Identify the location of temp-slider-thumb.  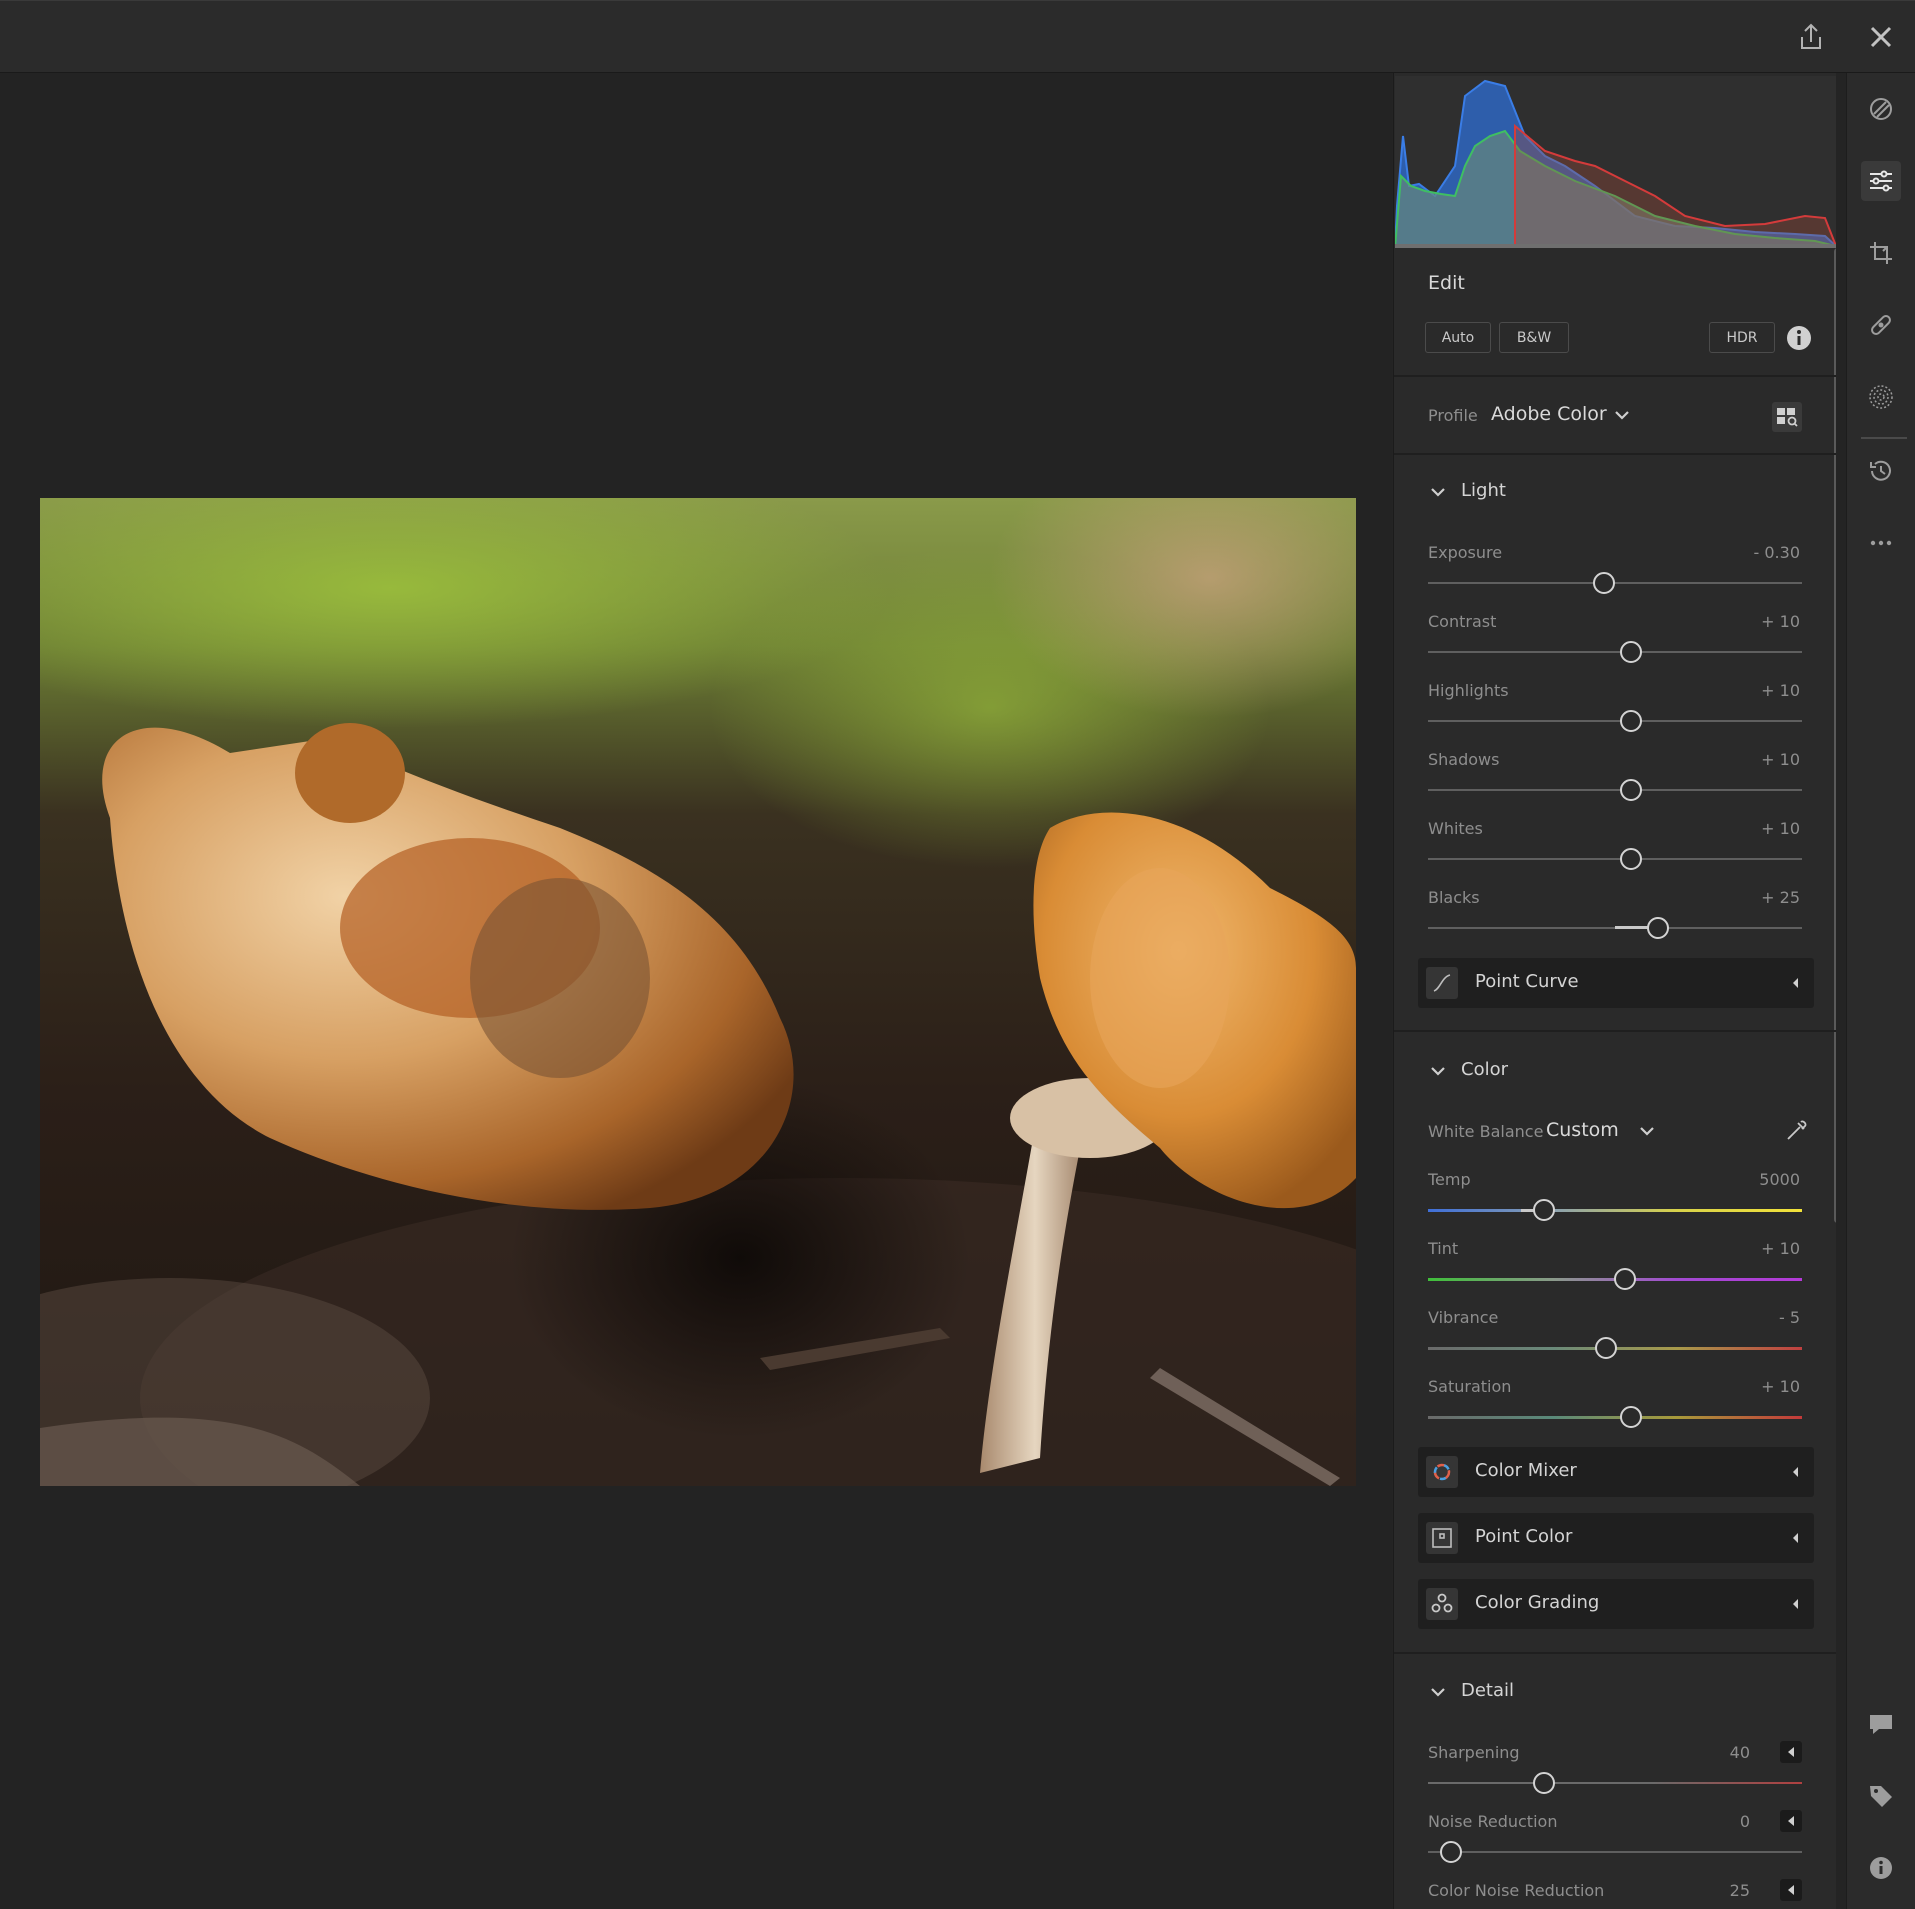
(1544, 1210).